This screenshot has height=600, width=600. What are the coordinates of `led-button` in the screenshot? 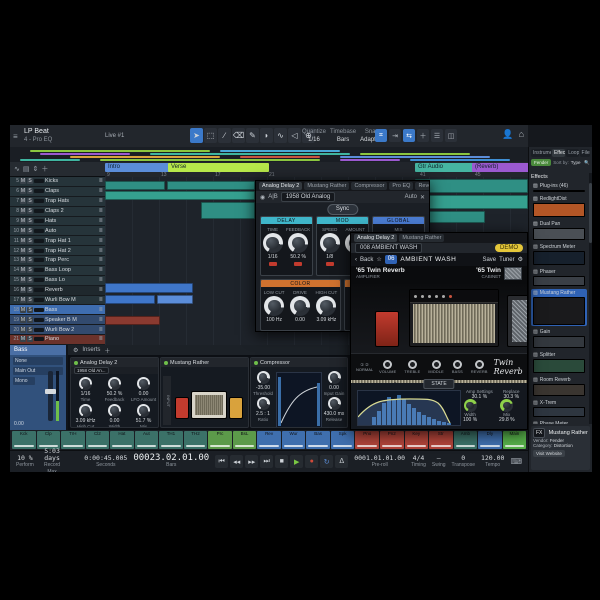 It's located at (272, 264).